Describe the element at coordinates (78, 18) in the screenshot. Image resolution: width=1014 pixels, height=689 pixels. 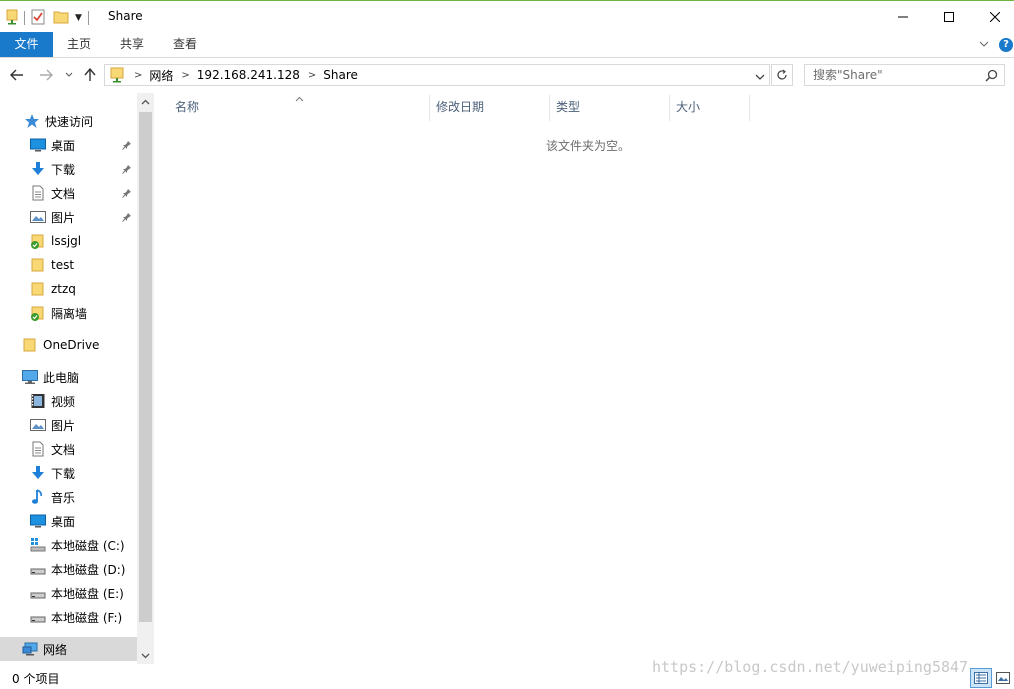
I see `customize-qat-dropdown-icon: ▼` at that location.